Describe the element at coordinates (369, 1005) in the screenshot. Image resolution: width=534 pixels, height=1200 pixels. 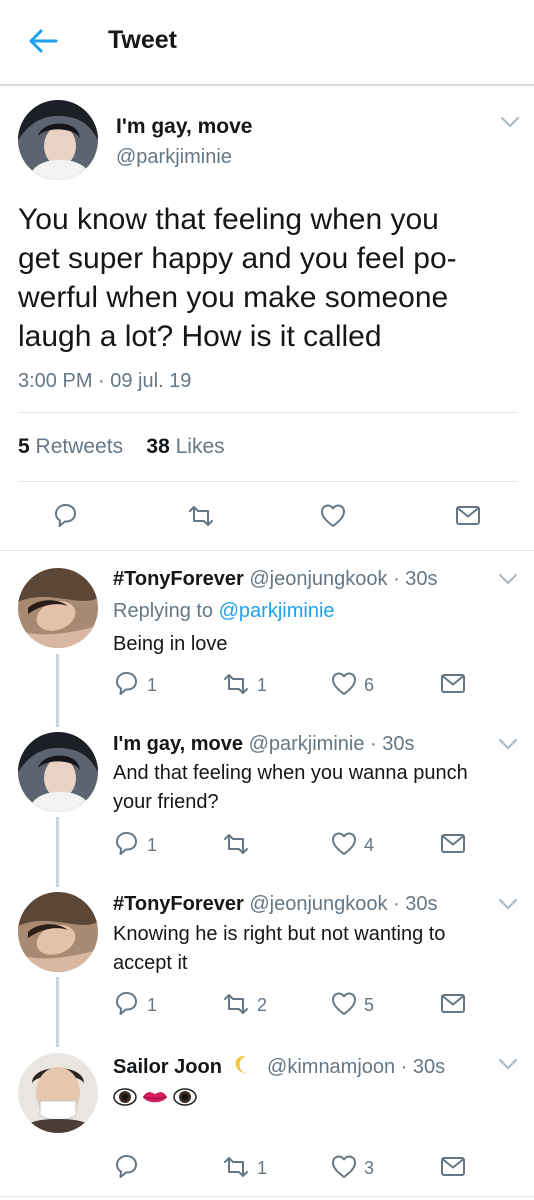
I see `like-count: 5` at that location.